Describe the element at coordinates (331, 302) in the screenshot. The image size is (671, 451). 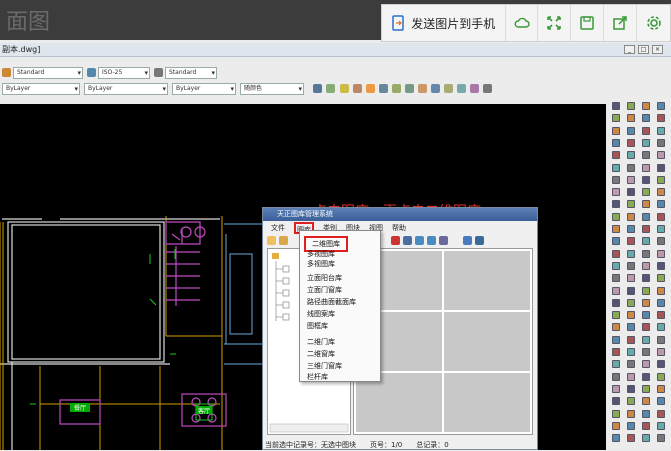
I see `menu-item-path-surface: 路径曲面截面库` at that location.